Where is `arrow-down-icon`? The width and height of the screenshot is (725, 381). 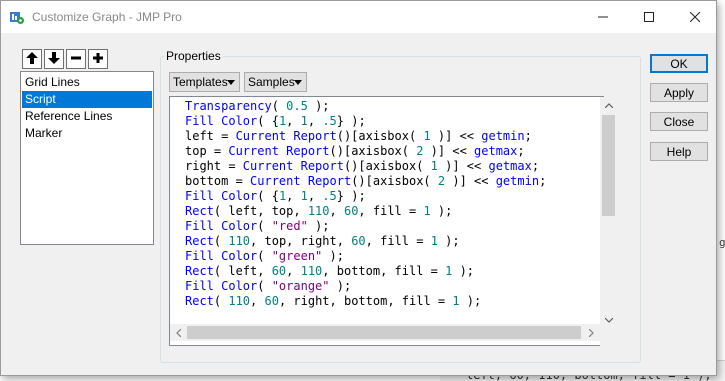 arrow-down-icon is located at coordinates (54, 59).